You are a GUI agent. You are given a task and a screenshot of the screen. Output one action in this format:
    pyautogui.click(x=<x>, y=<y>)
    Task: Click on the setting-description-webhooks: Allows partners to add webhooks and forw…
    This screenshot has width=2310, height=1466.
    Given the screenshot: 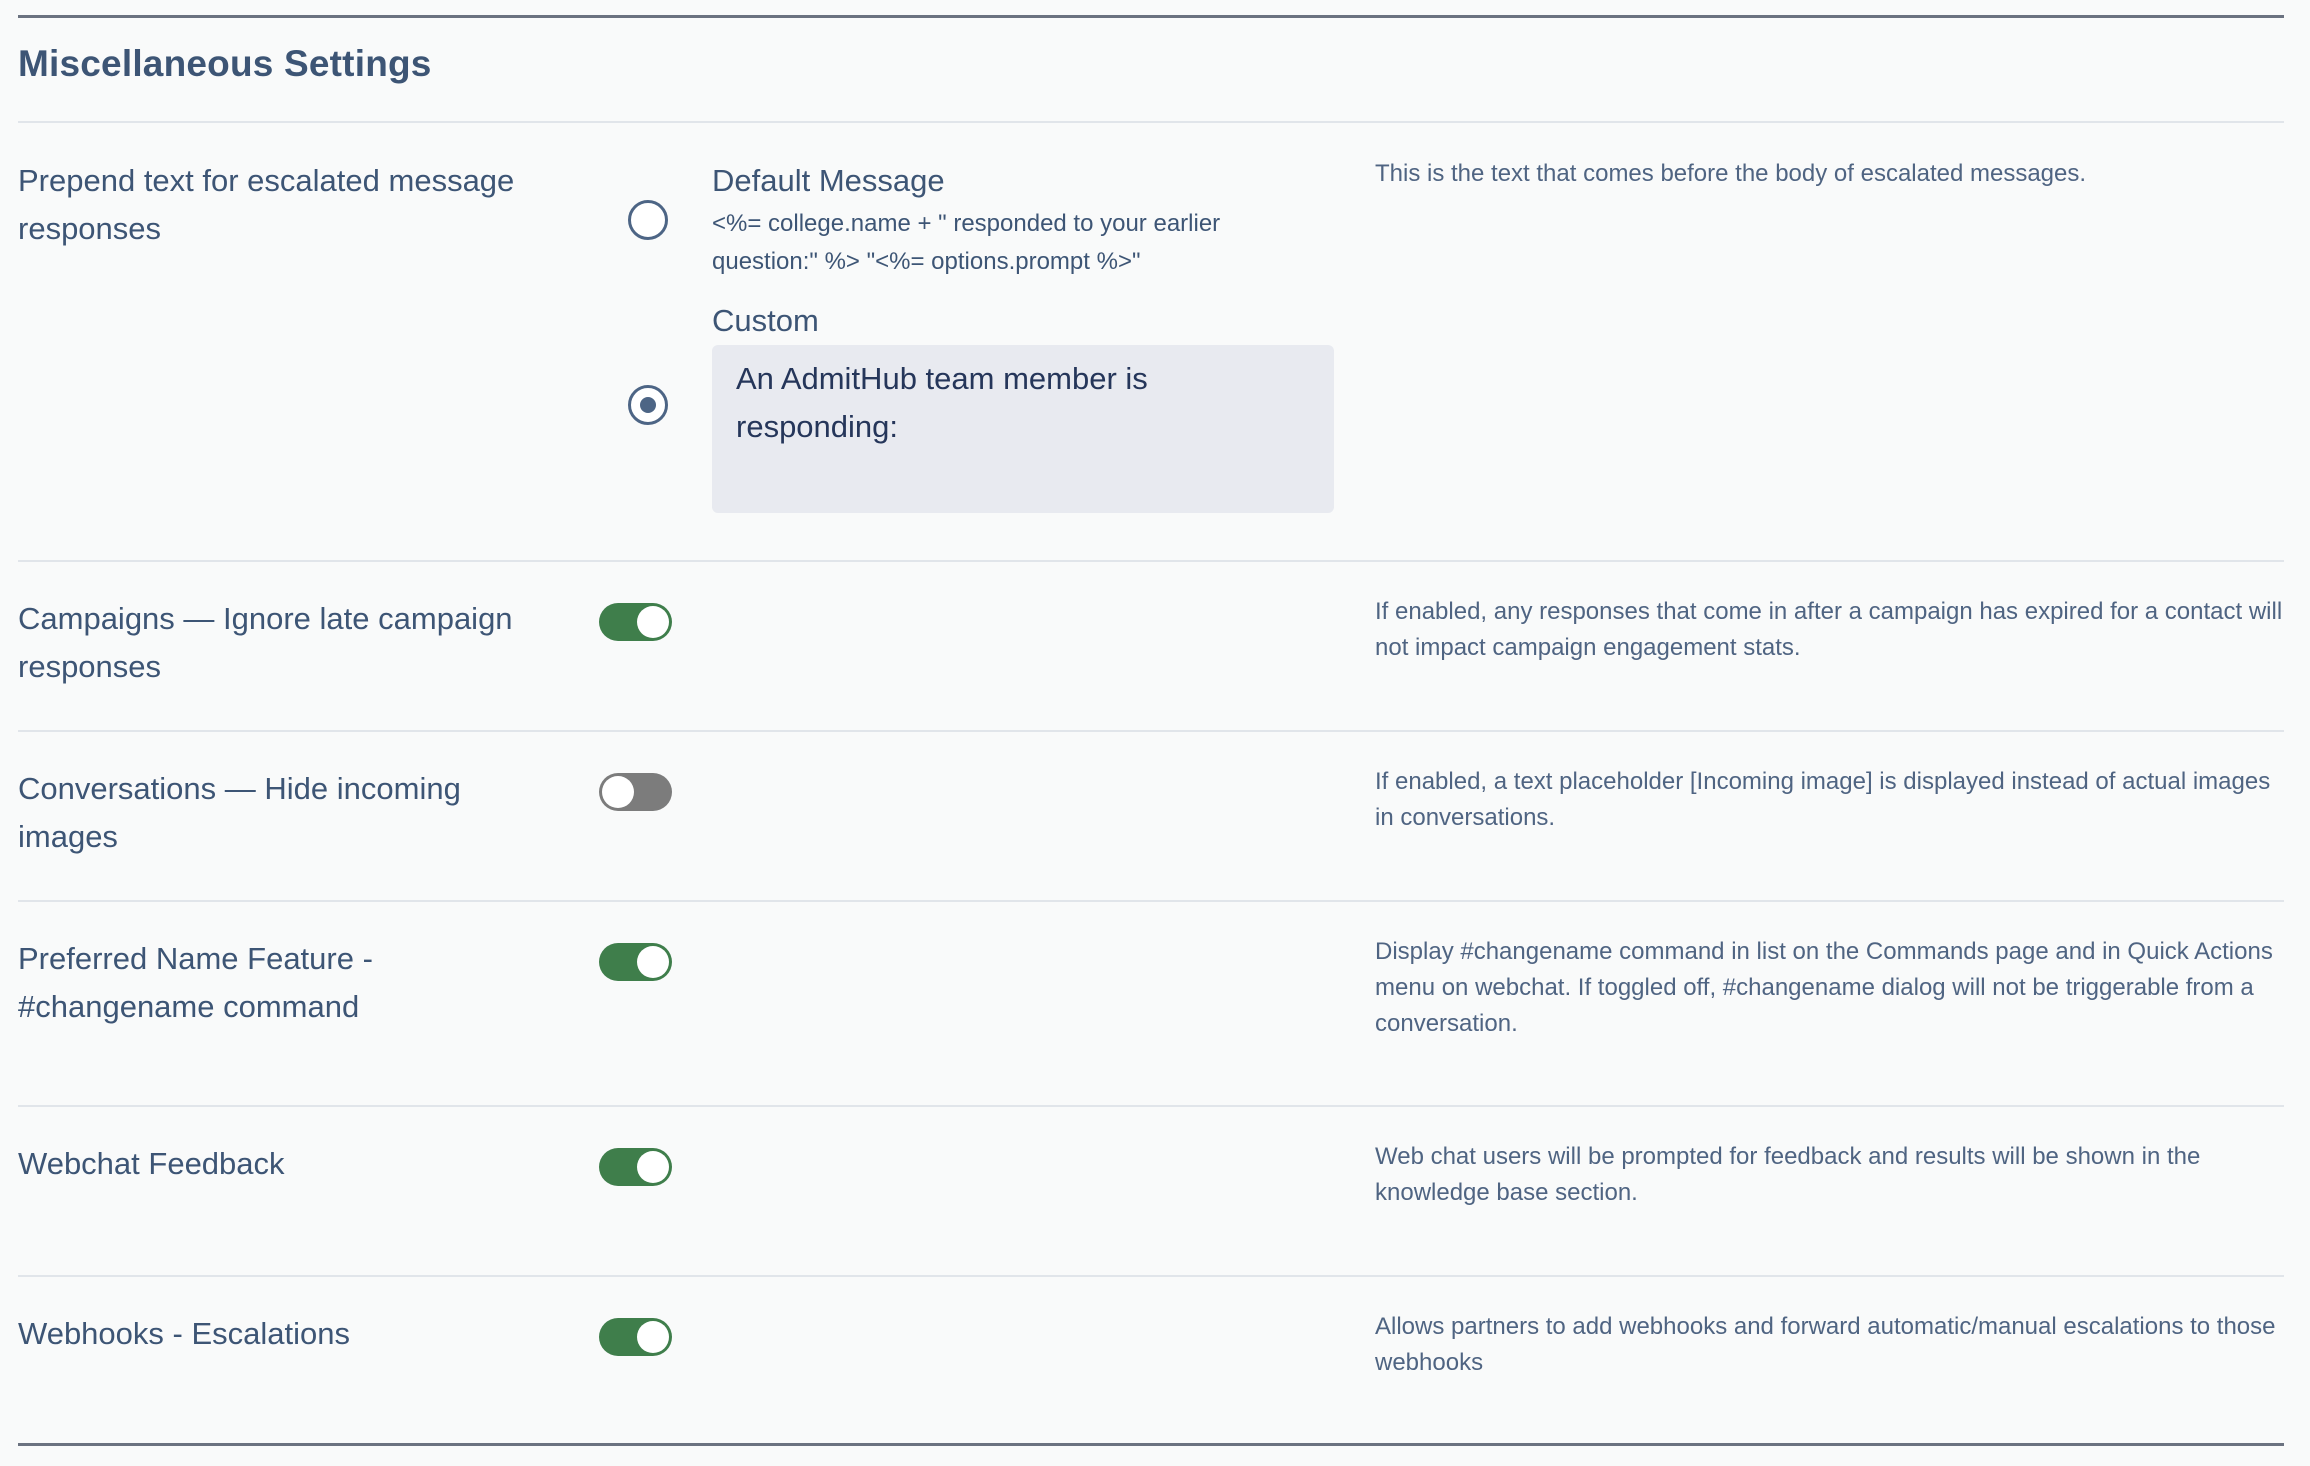 What is the action you would take?
    pyautogui.click(x=1825, y=1344)
    